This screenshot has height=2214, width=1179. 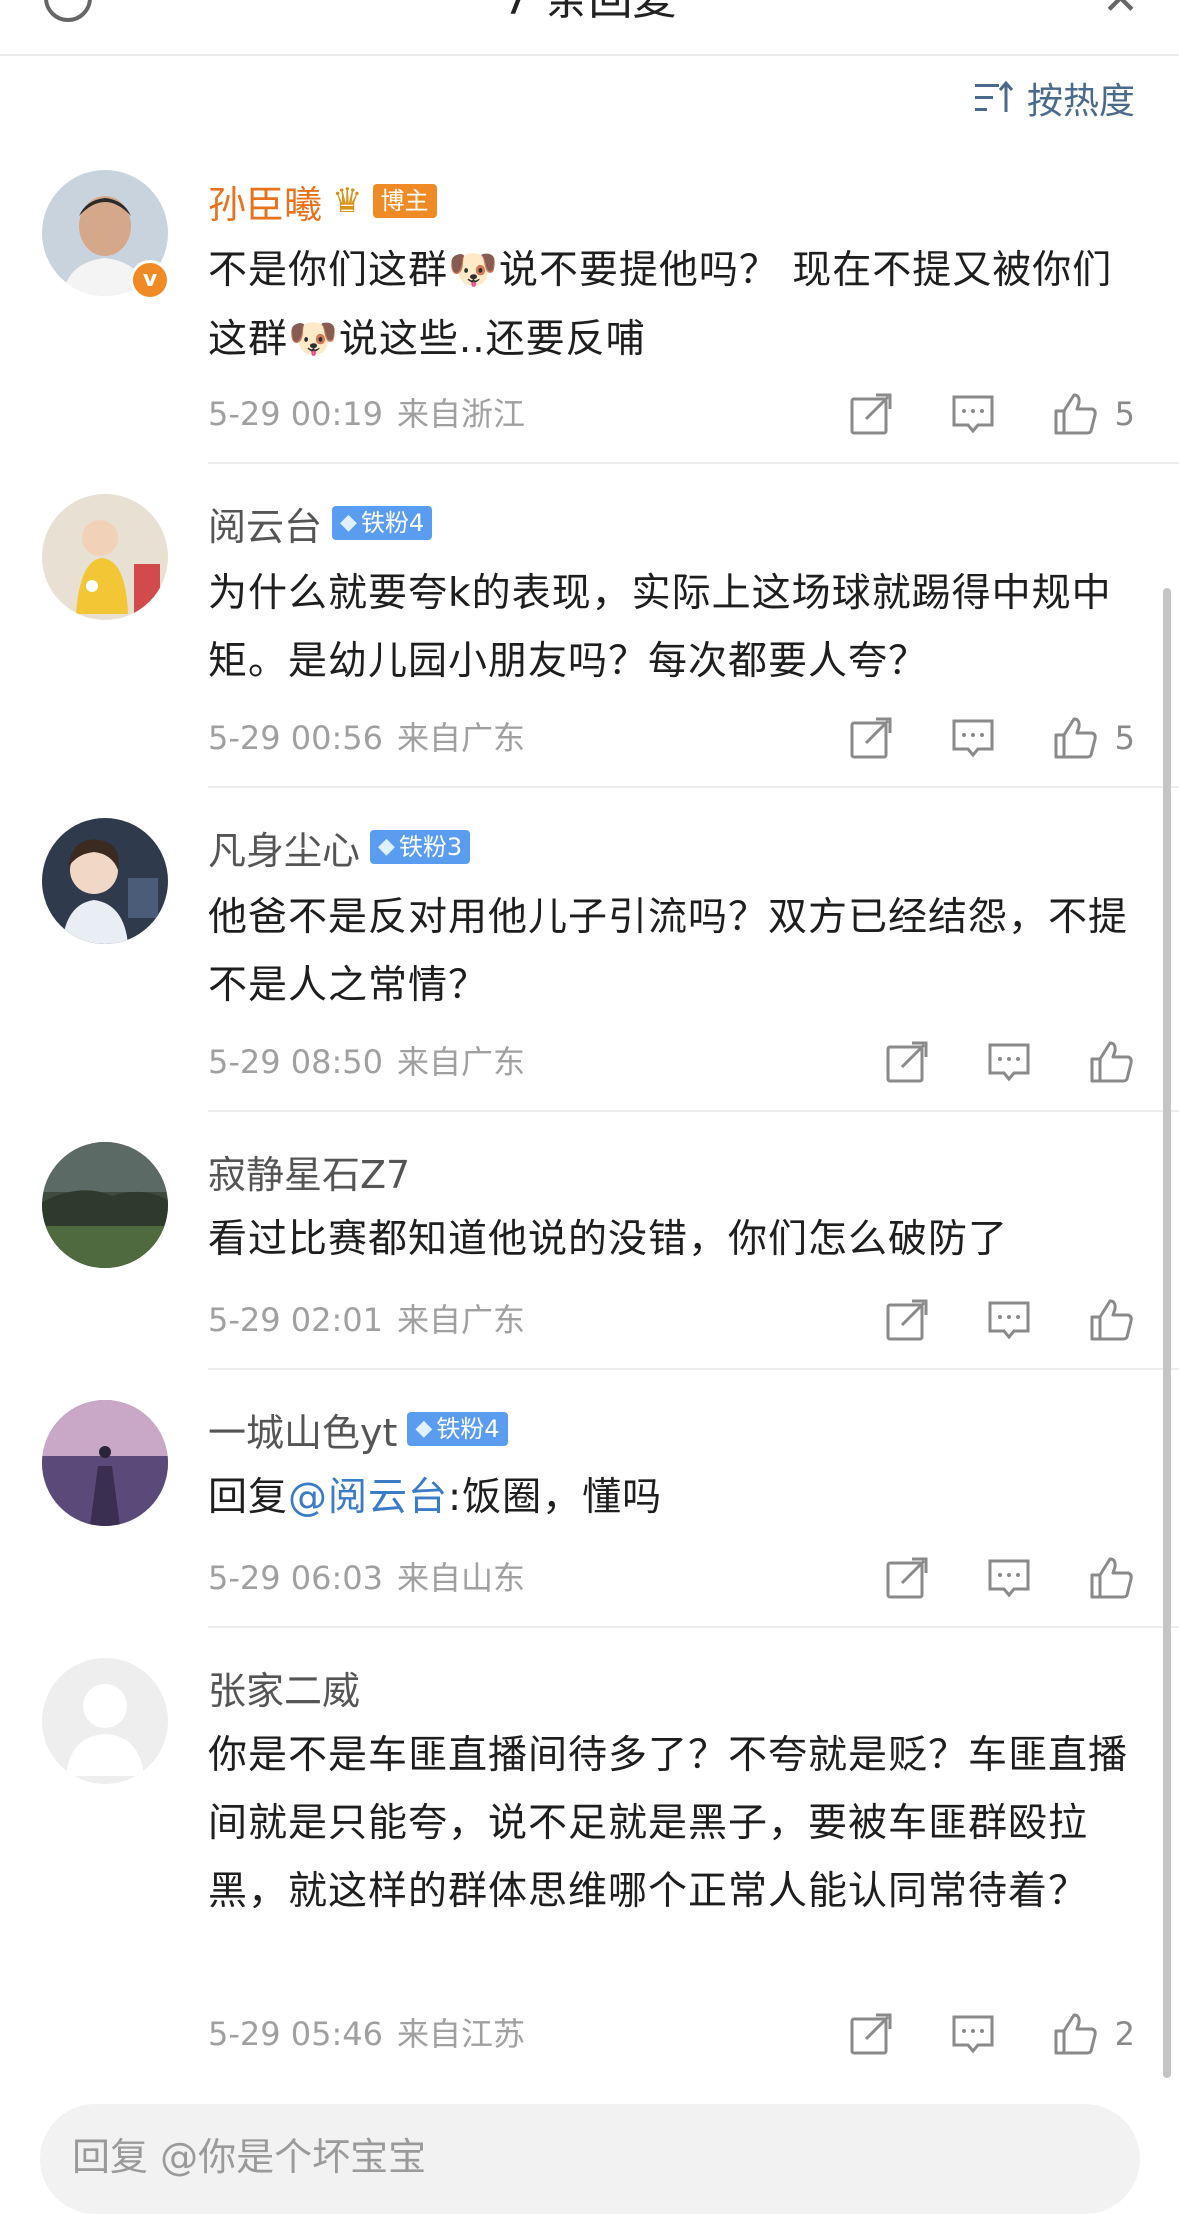 I want to click on commenter-name: 寂静星石Z7, so click(x=309, y=1171).